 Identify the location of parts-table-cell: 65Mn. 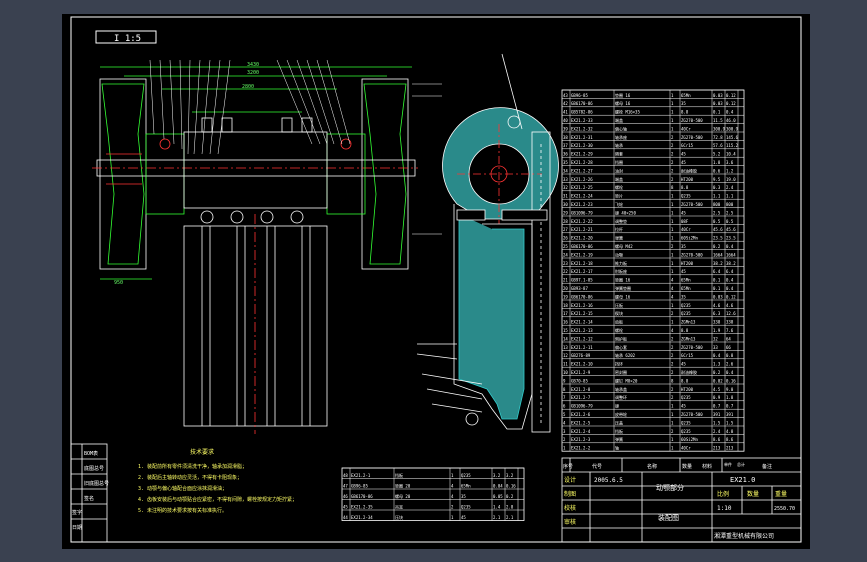
(686, 280).